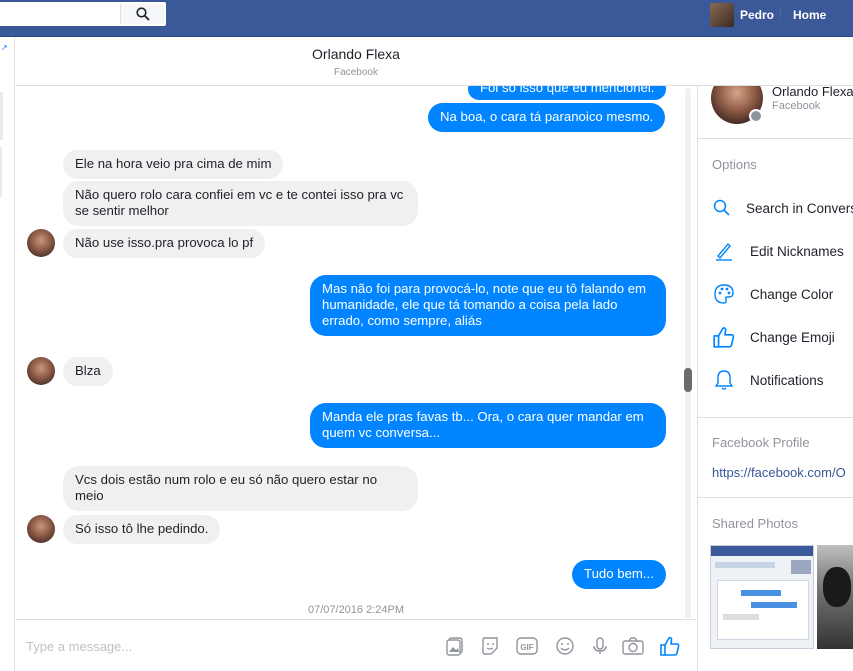  I want to click on palette-icon, so click(724, 294).